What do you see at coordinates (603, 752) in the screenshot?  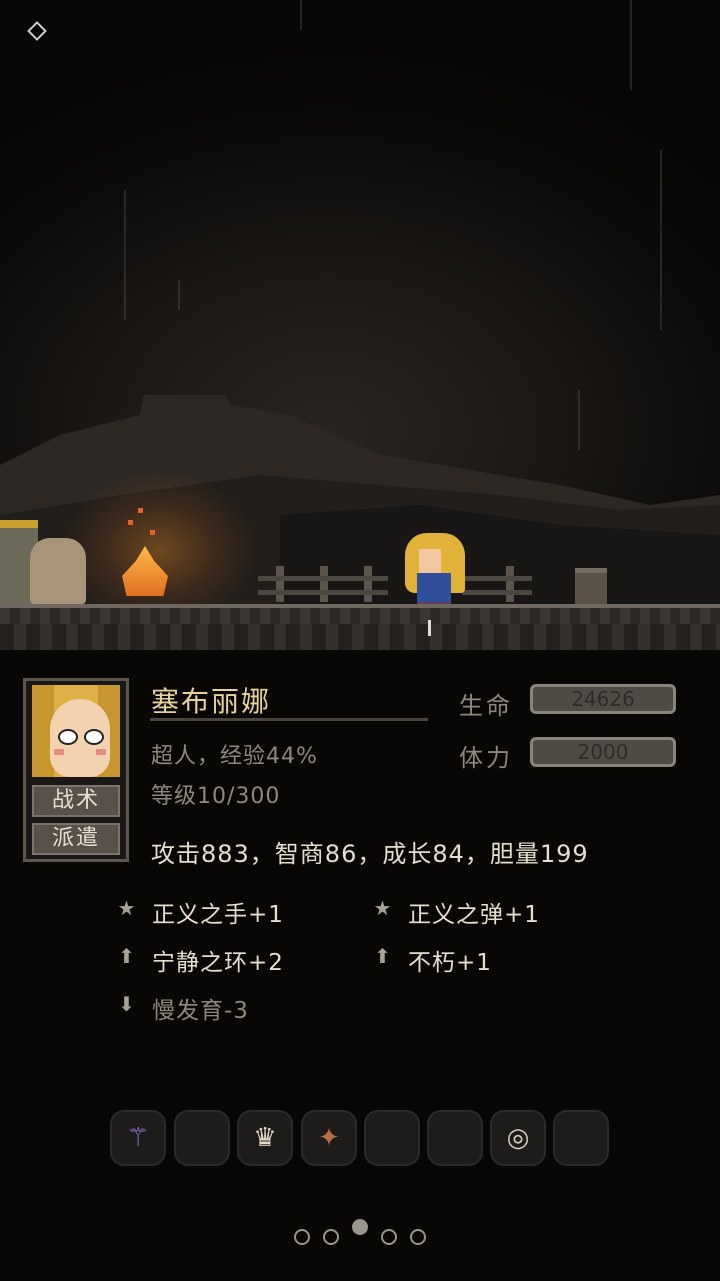 I see `stamina-bar: 2000` at bounding box center [603, 752].